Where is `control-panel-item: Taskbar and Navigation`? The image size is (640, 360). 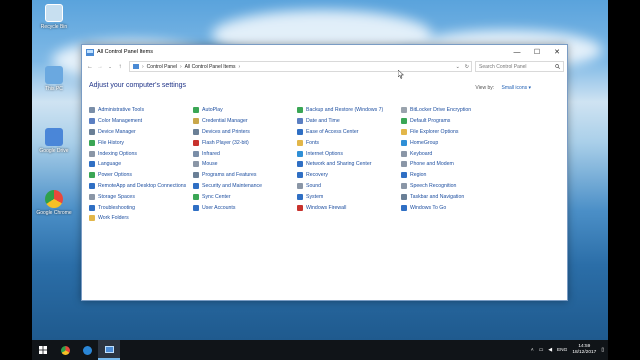 control-panel-item: Taskbar and Navigation is located at coordinates (453, 196).